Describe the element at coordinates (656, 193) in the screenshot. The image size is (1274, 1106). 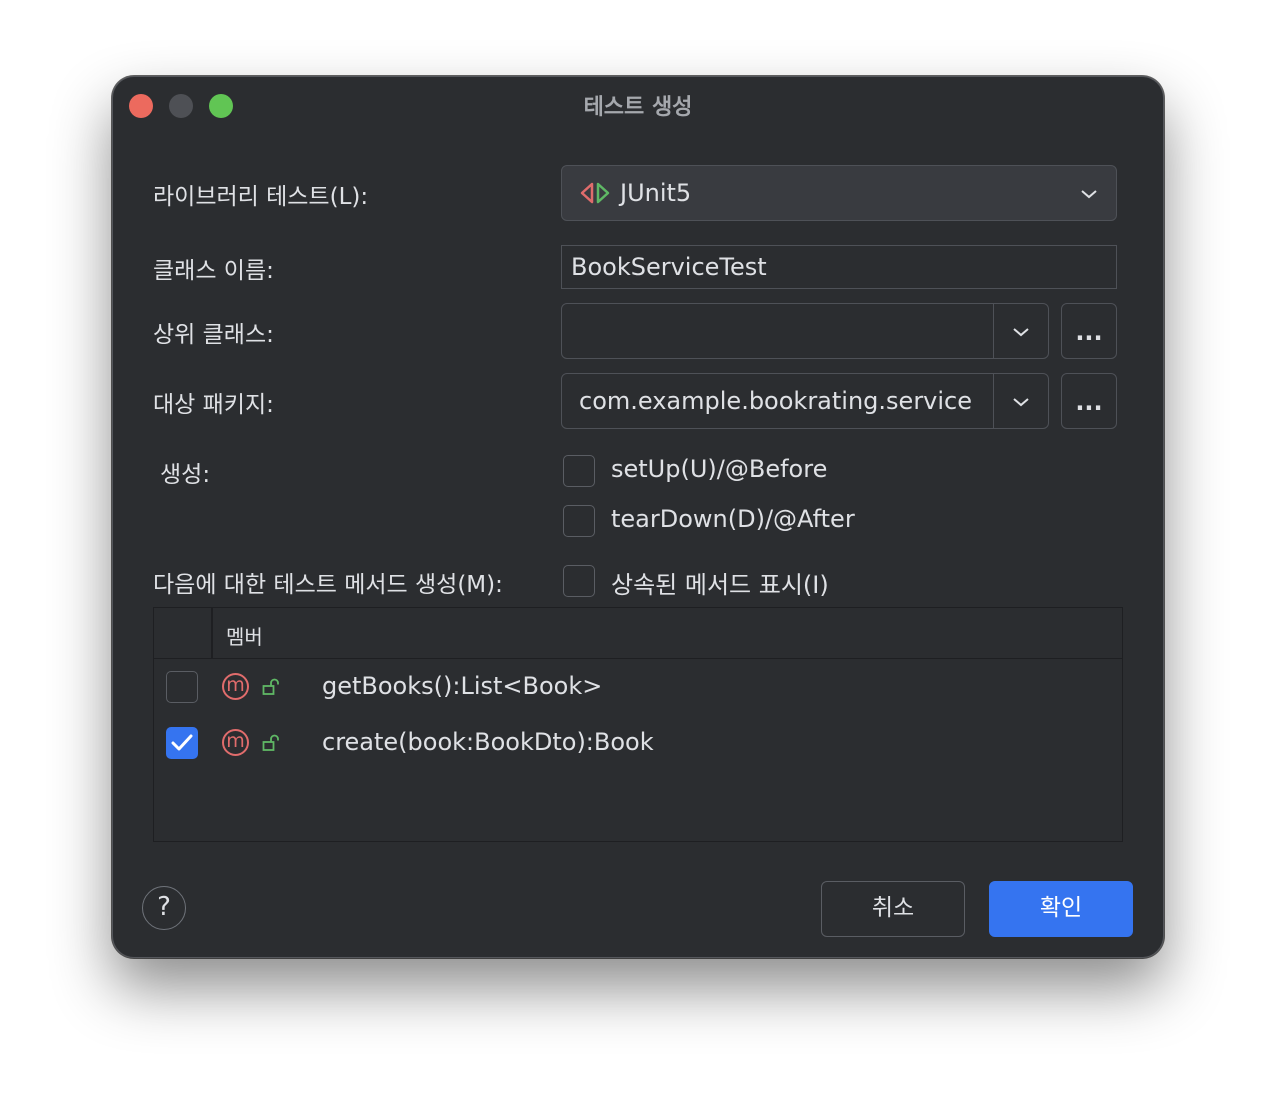
I see `library-value: JUnit5` at that location.